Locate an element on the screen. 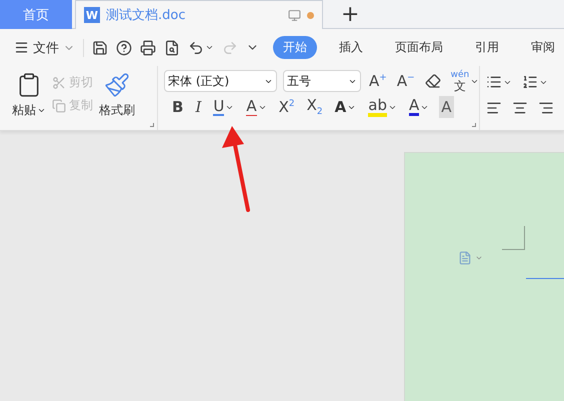  help-icon is located at coordinates (124, 48).